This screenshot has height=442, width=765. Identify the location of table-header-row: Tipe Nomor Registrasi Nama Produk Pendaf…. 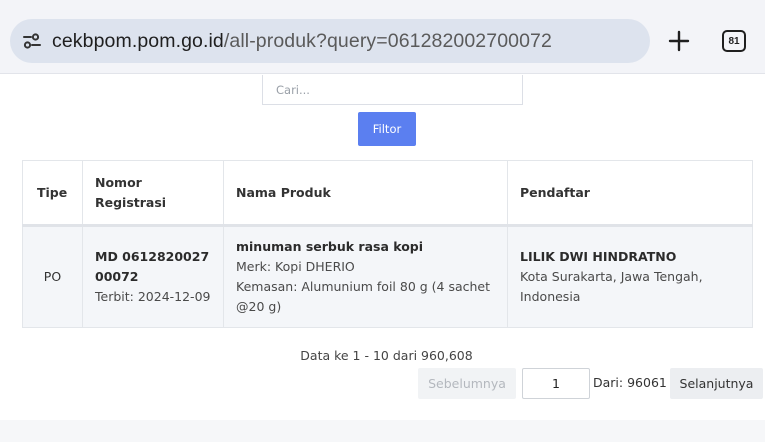
(387, 193).